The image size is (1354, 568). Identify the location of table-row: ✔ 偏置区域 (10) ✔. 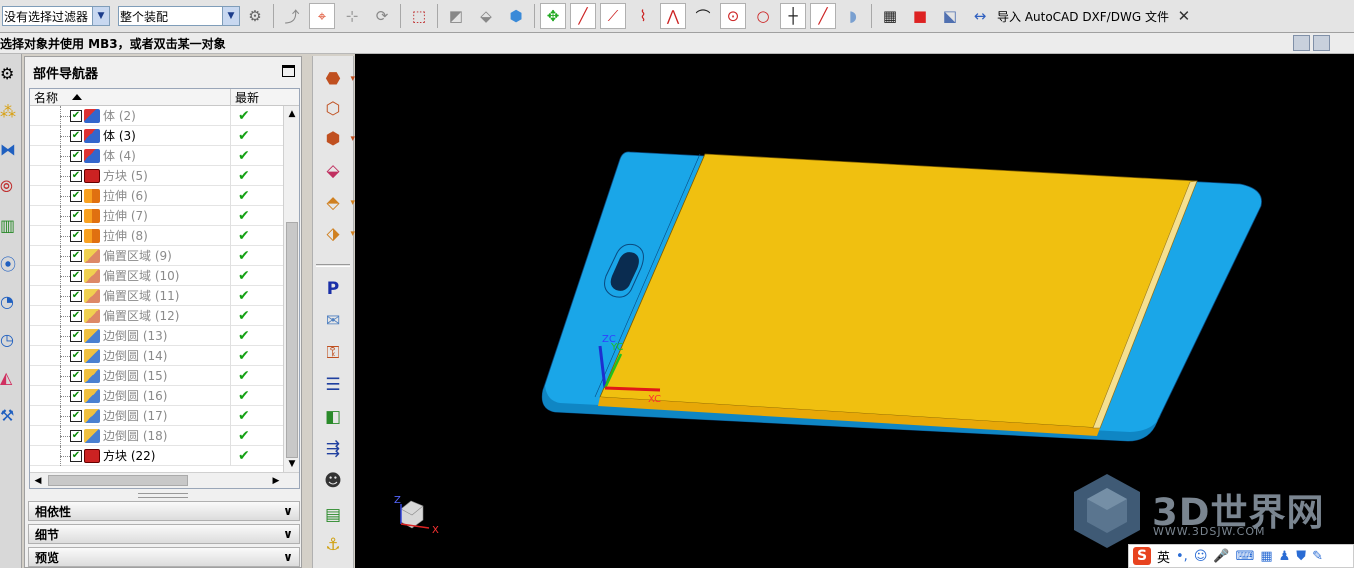
(164, 275).